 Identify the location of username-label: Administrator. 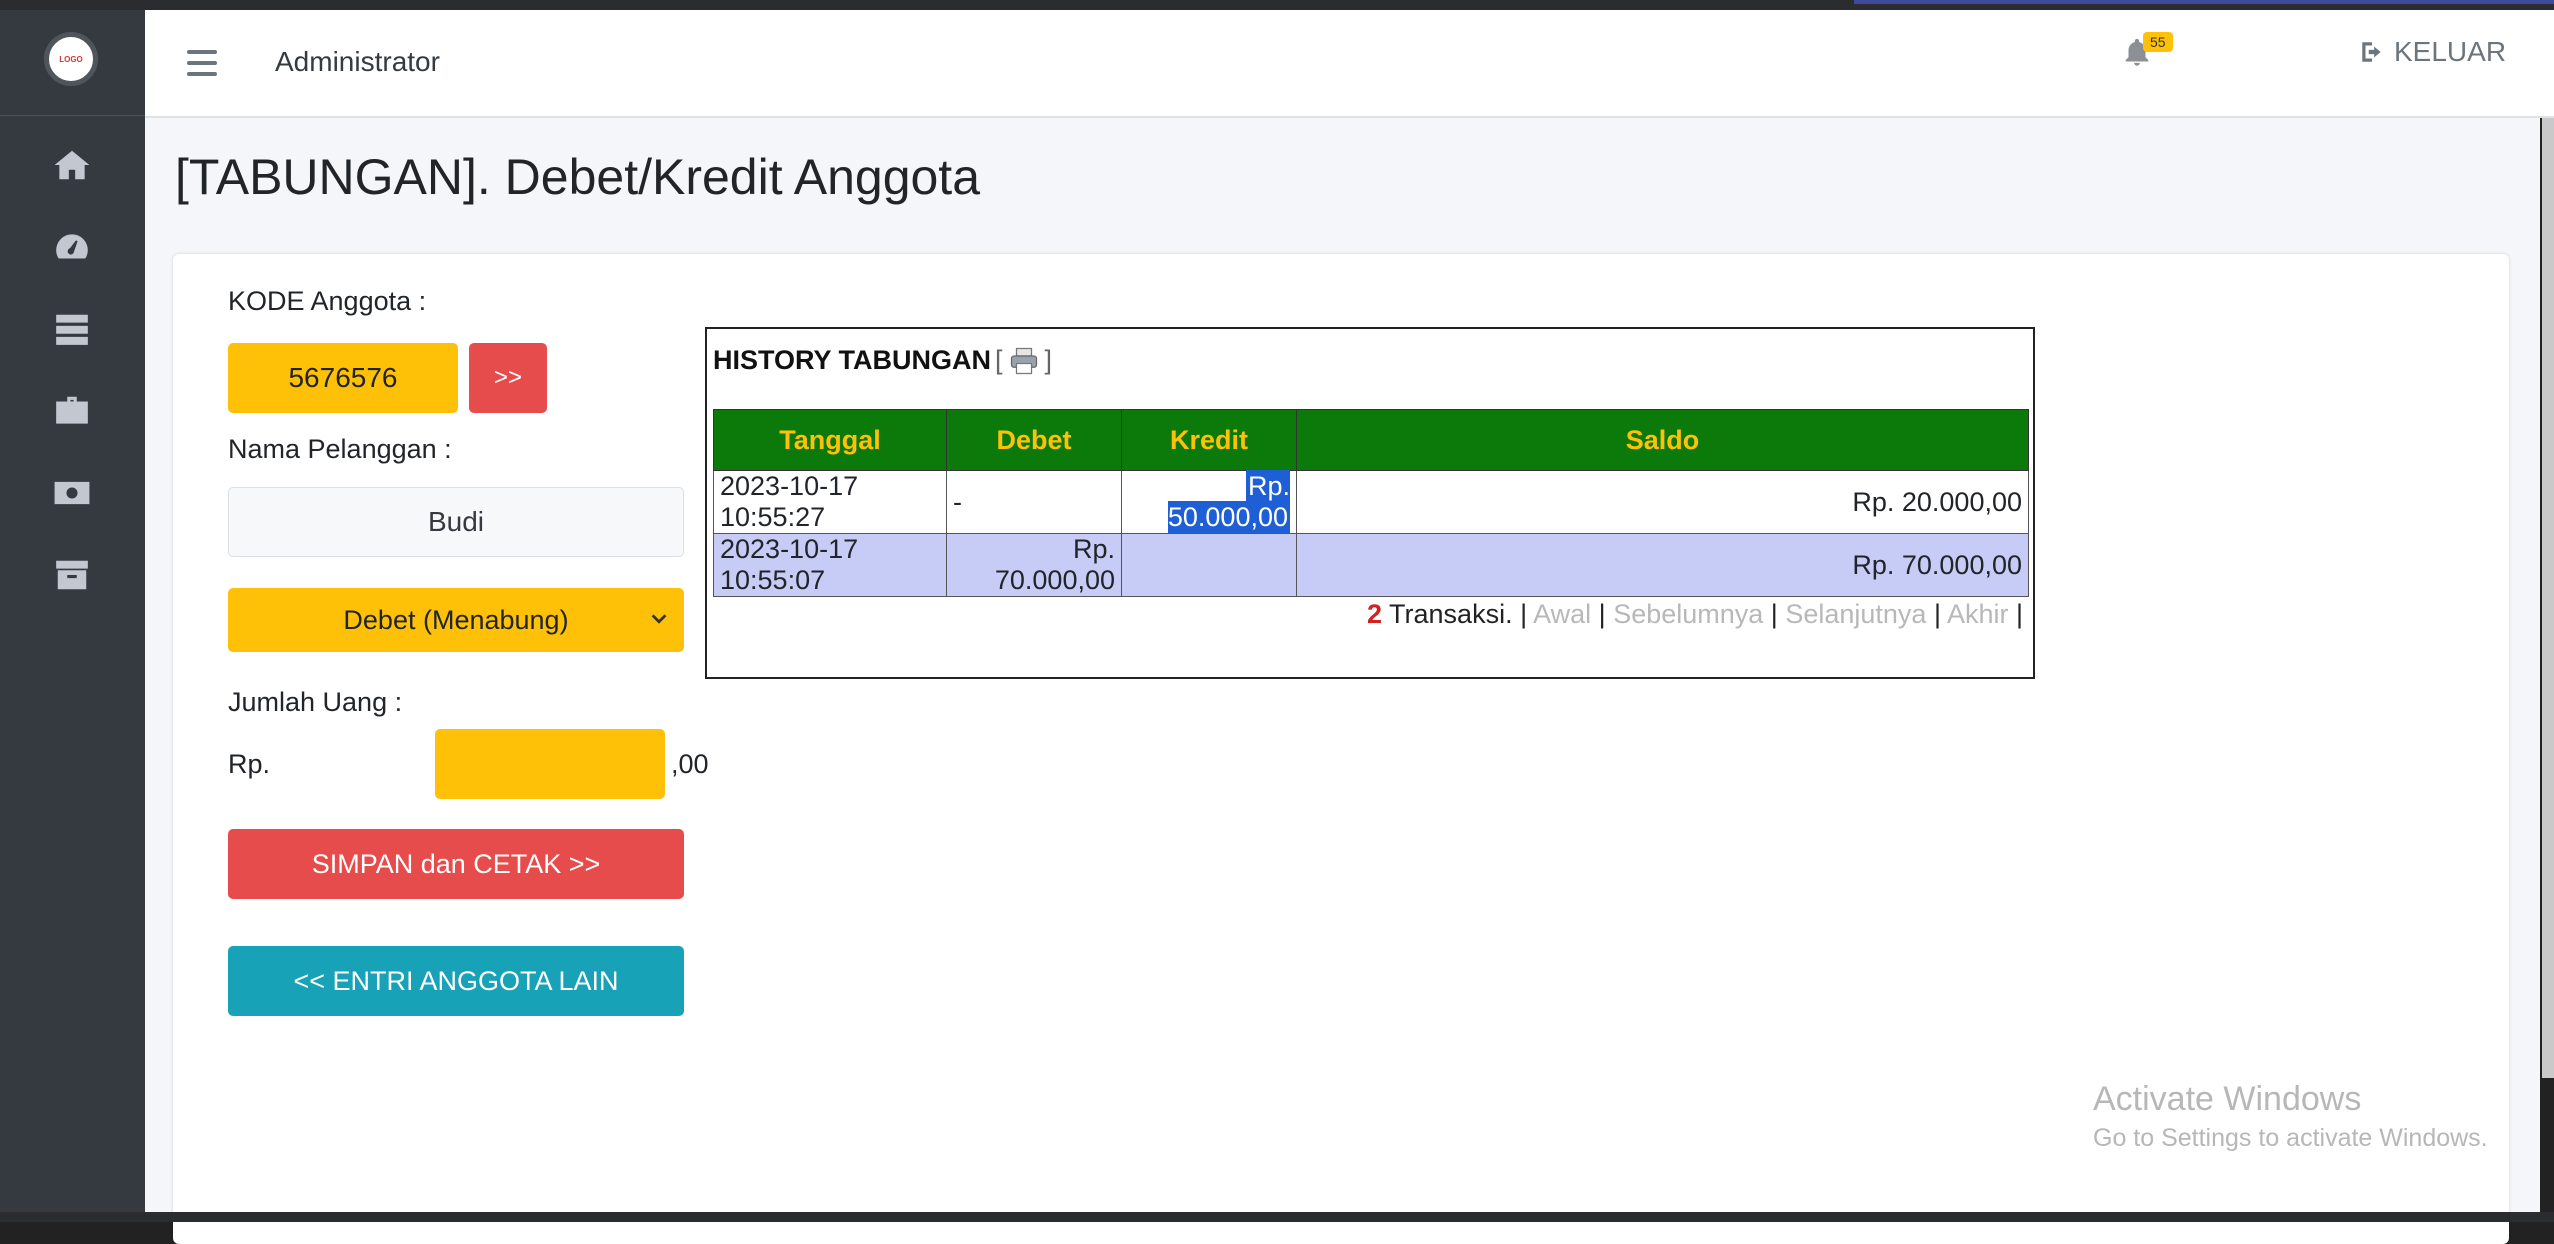
(357, 61).